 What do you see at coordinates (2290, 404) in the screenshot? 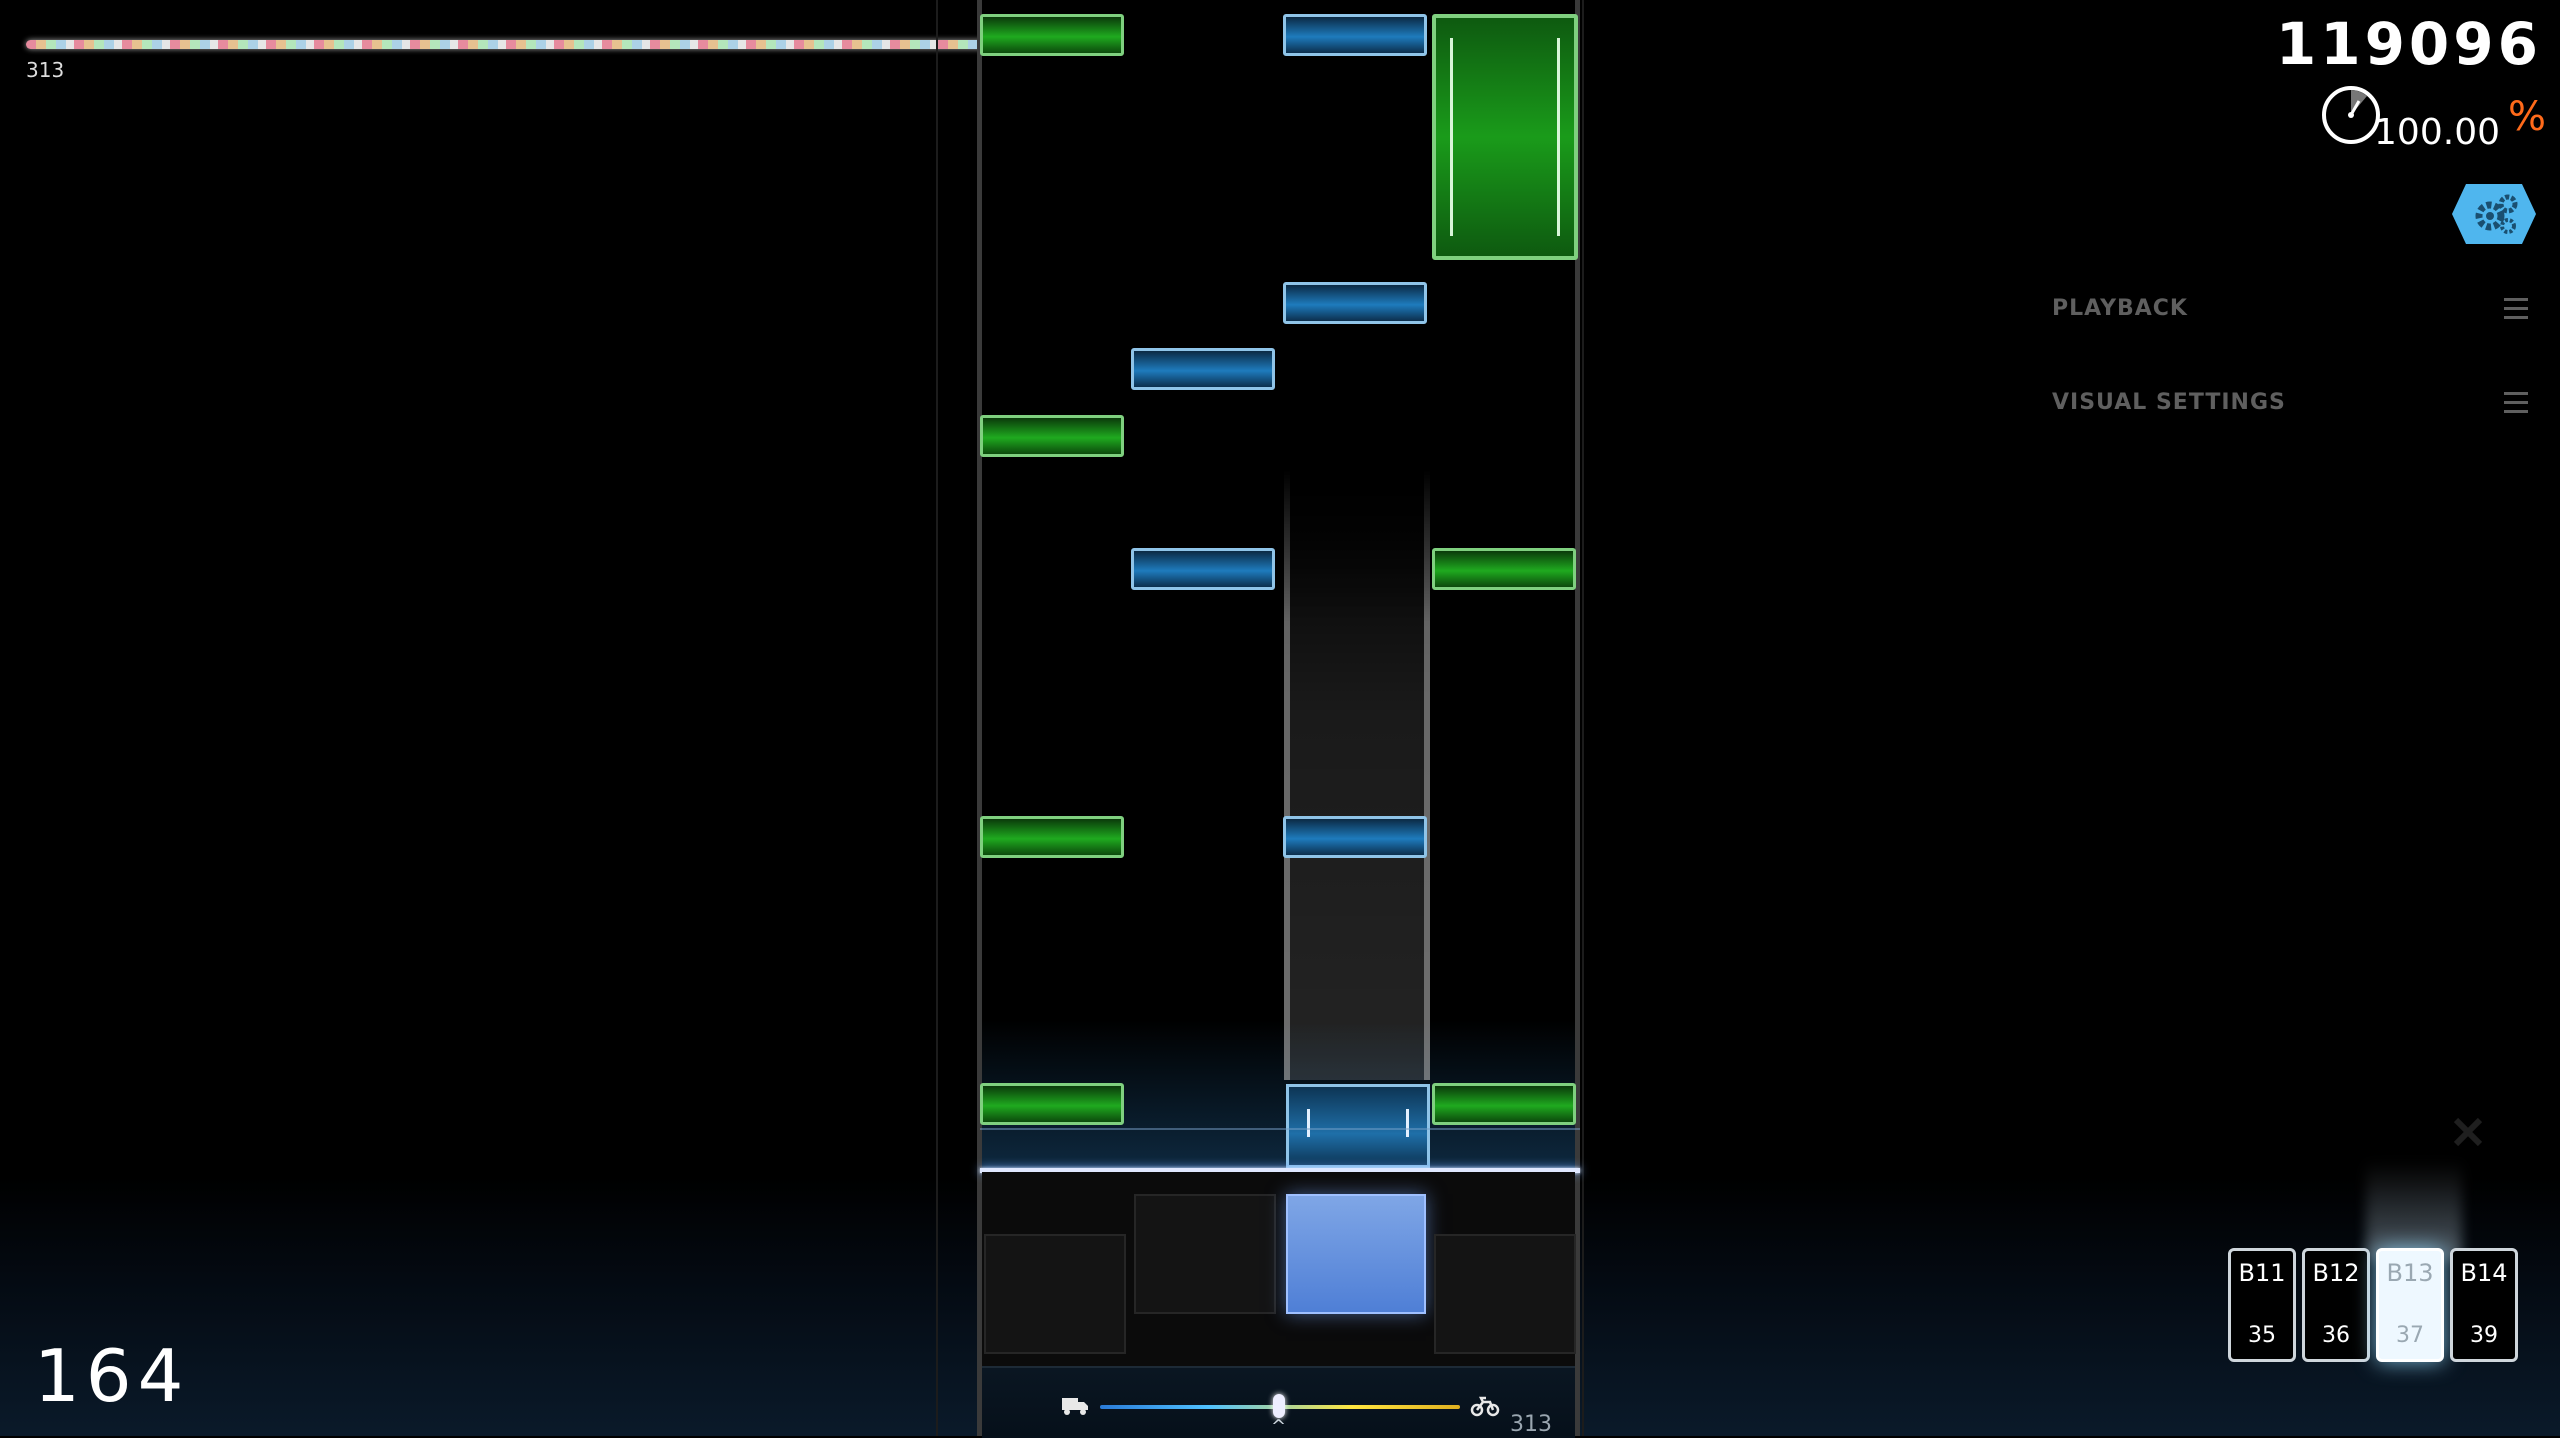
I see `menu-visual-settings: VISUAL SETTINGS` at bounding box center [2290, 404].